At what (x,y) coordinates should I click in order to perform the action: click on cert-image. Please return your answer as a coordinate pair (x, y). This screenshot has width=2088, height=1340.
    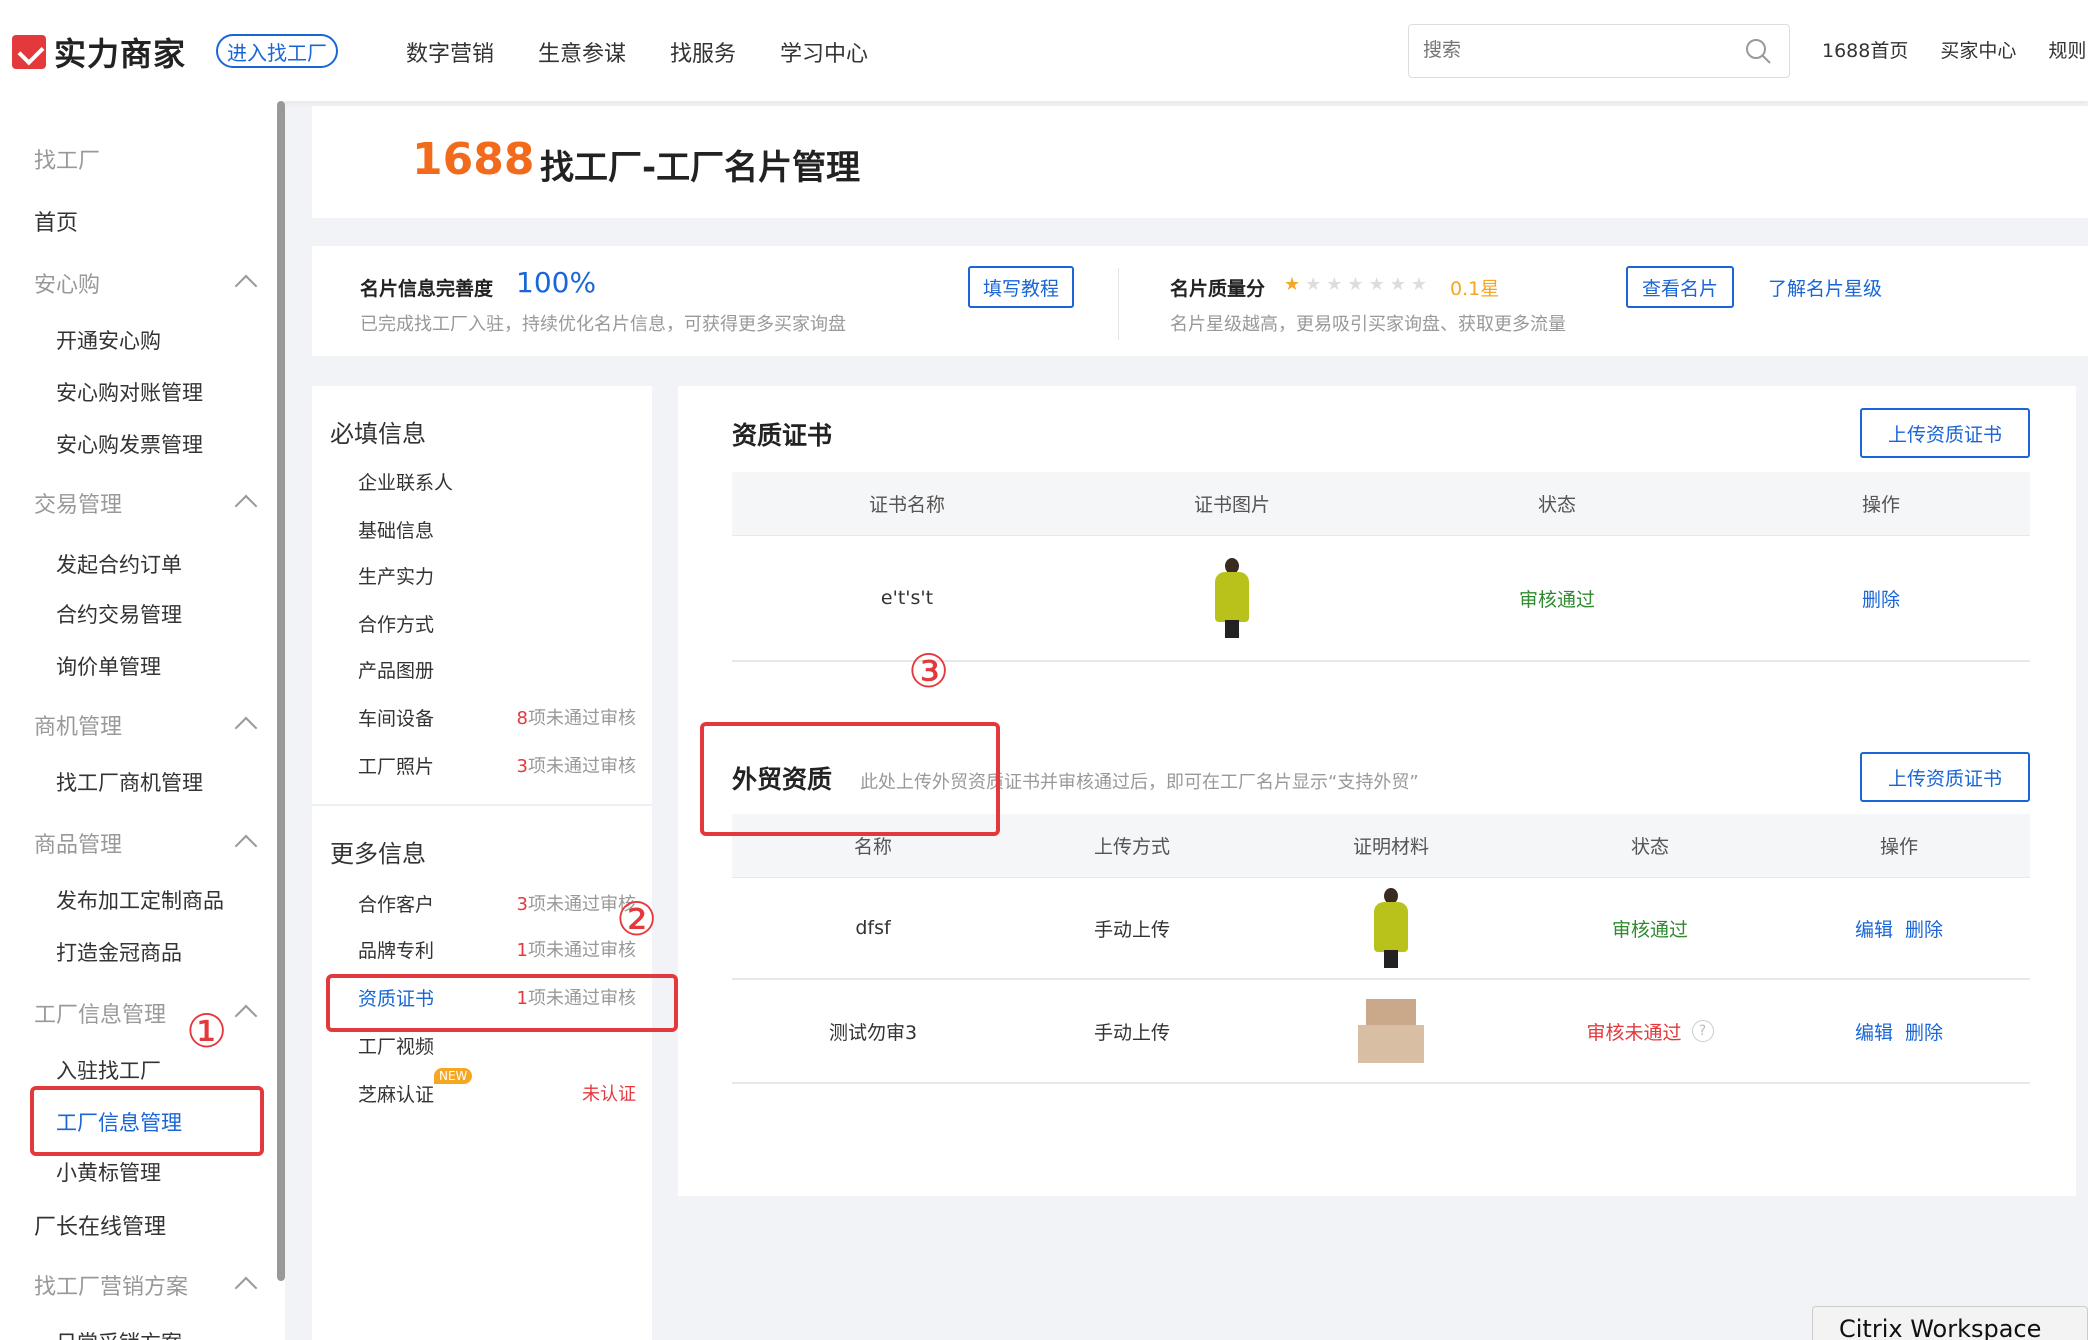
    Looking at the image, I should click on (1232, 598).